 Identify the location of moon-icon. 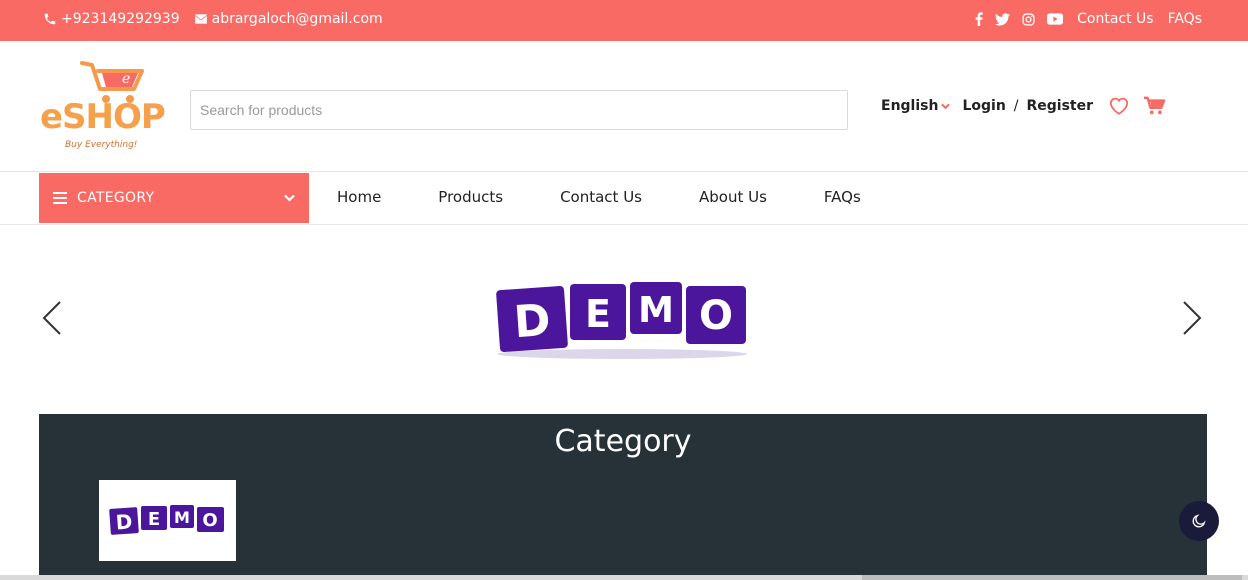
(1199, 521).